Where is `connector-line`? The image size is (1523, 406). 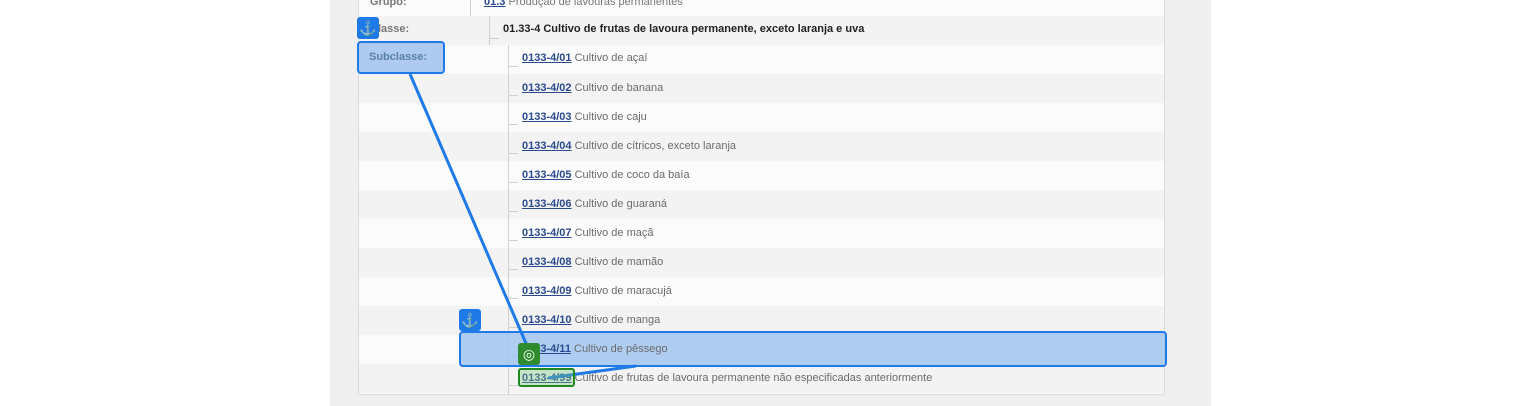
connector-line is located at coordinates (469, 211).